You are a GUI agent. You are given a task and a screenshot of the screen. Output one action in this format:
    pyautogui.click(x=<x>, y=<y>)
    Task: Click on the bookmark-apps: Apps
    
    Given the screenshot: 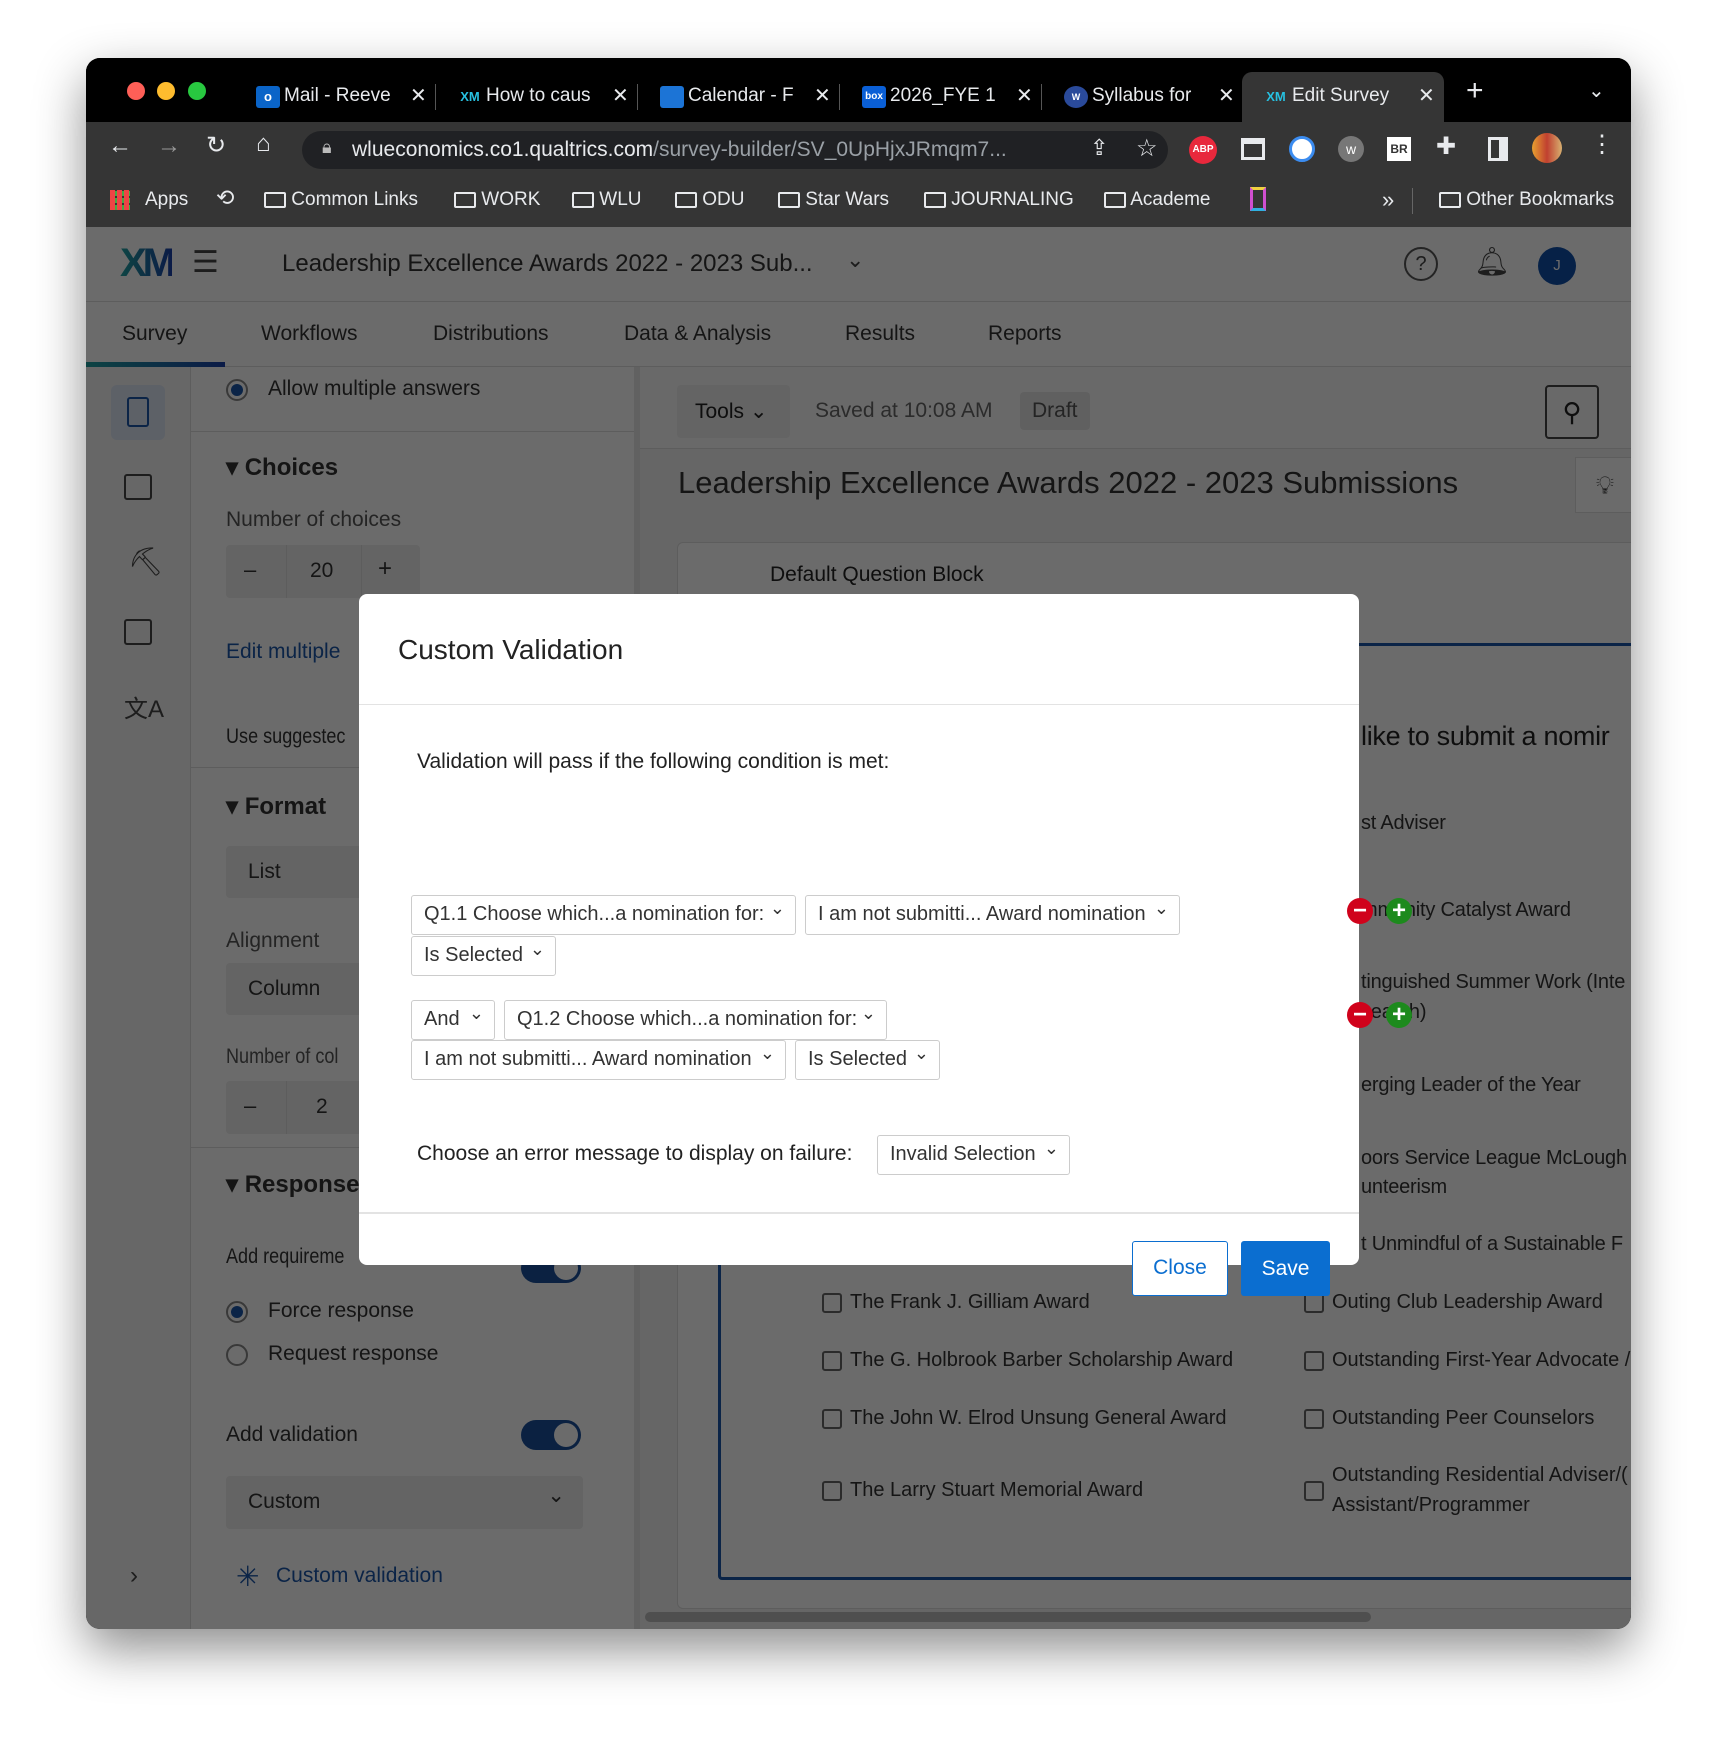 What is the action you would take?
    pyautogui.click(x=166, y=200)
    